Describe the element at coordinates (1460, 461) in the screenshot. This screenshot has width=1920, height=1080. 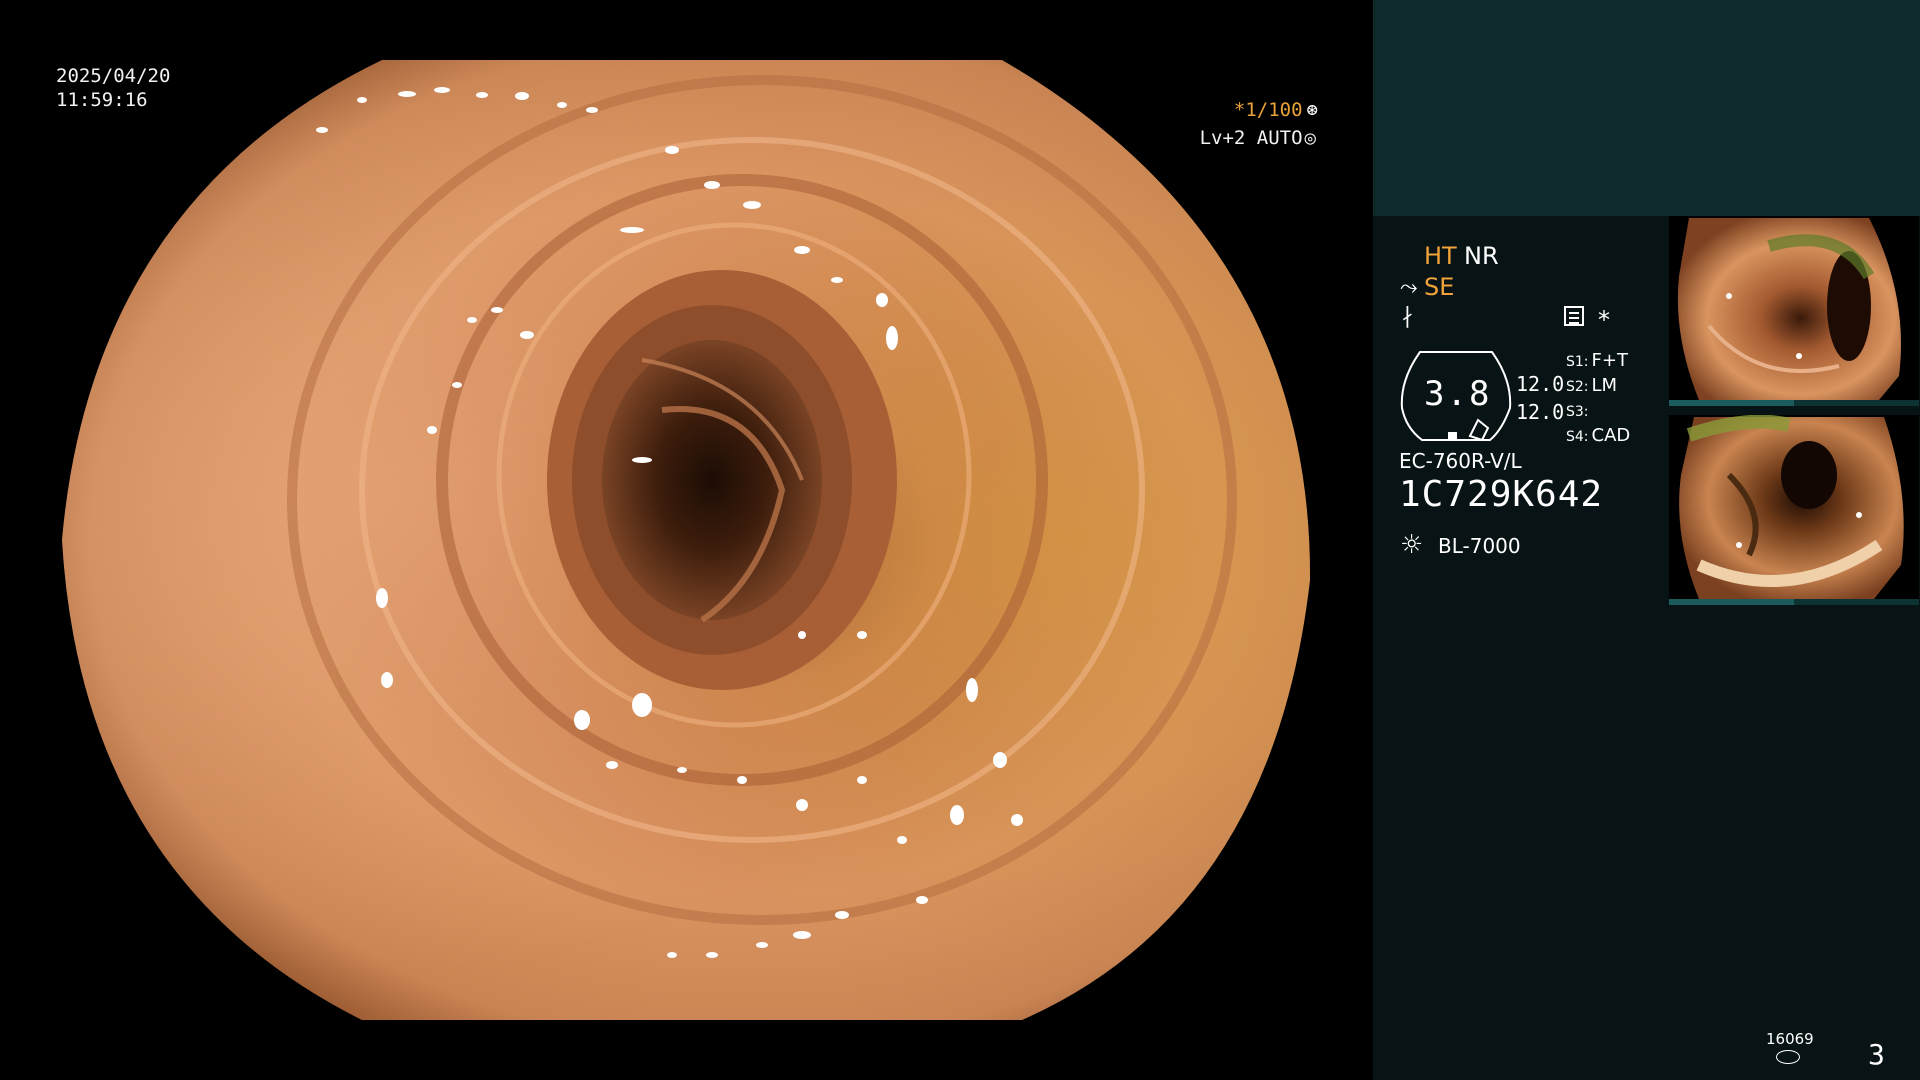
I see `scope-model: EC-760R-V/L` at that location.